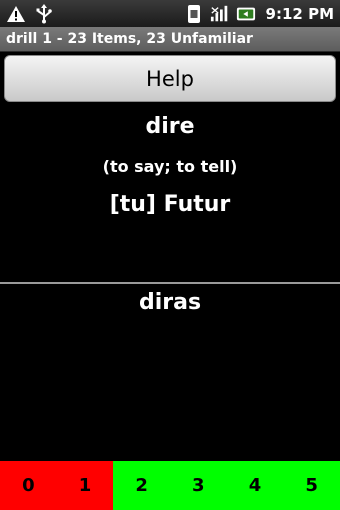 The height and width of the screenshot is (510, 340). Describe the element at coordinates (299, 13) in the screenshot. I see `clock-time: 9:12 PM` at that location.